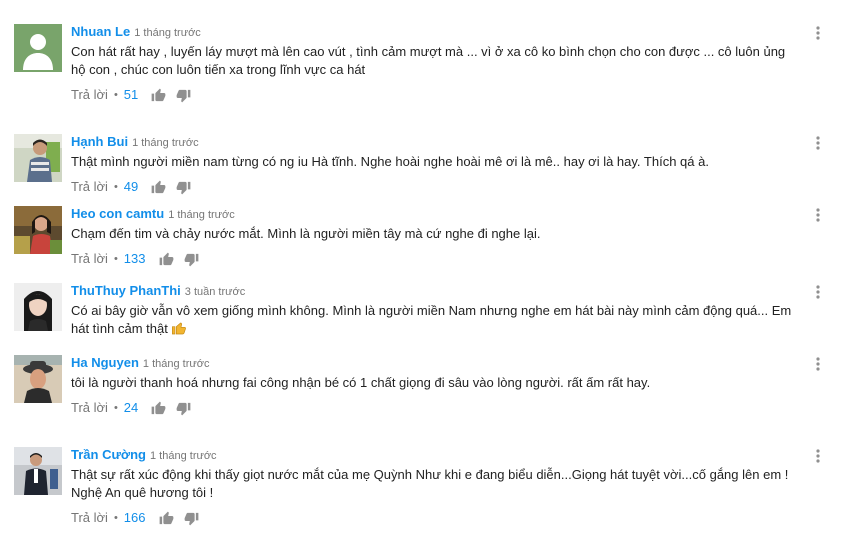 The image size is (845, 542). What do you see at coordinates (436, 455) in the screenshot?
I see `comment-header: Trần Cường 1 tháng trước` at bounding box center [436, 455].